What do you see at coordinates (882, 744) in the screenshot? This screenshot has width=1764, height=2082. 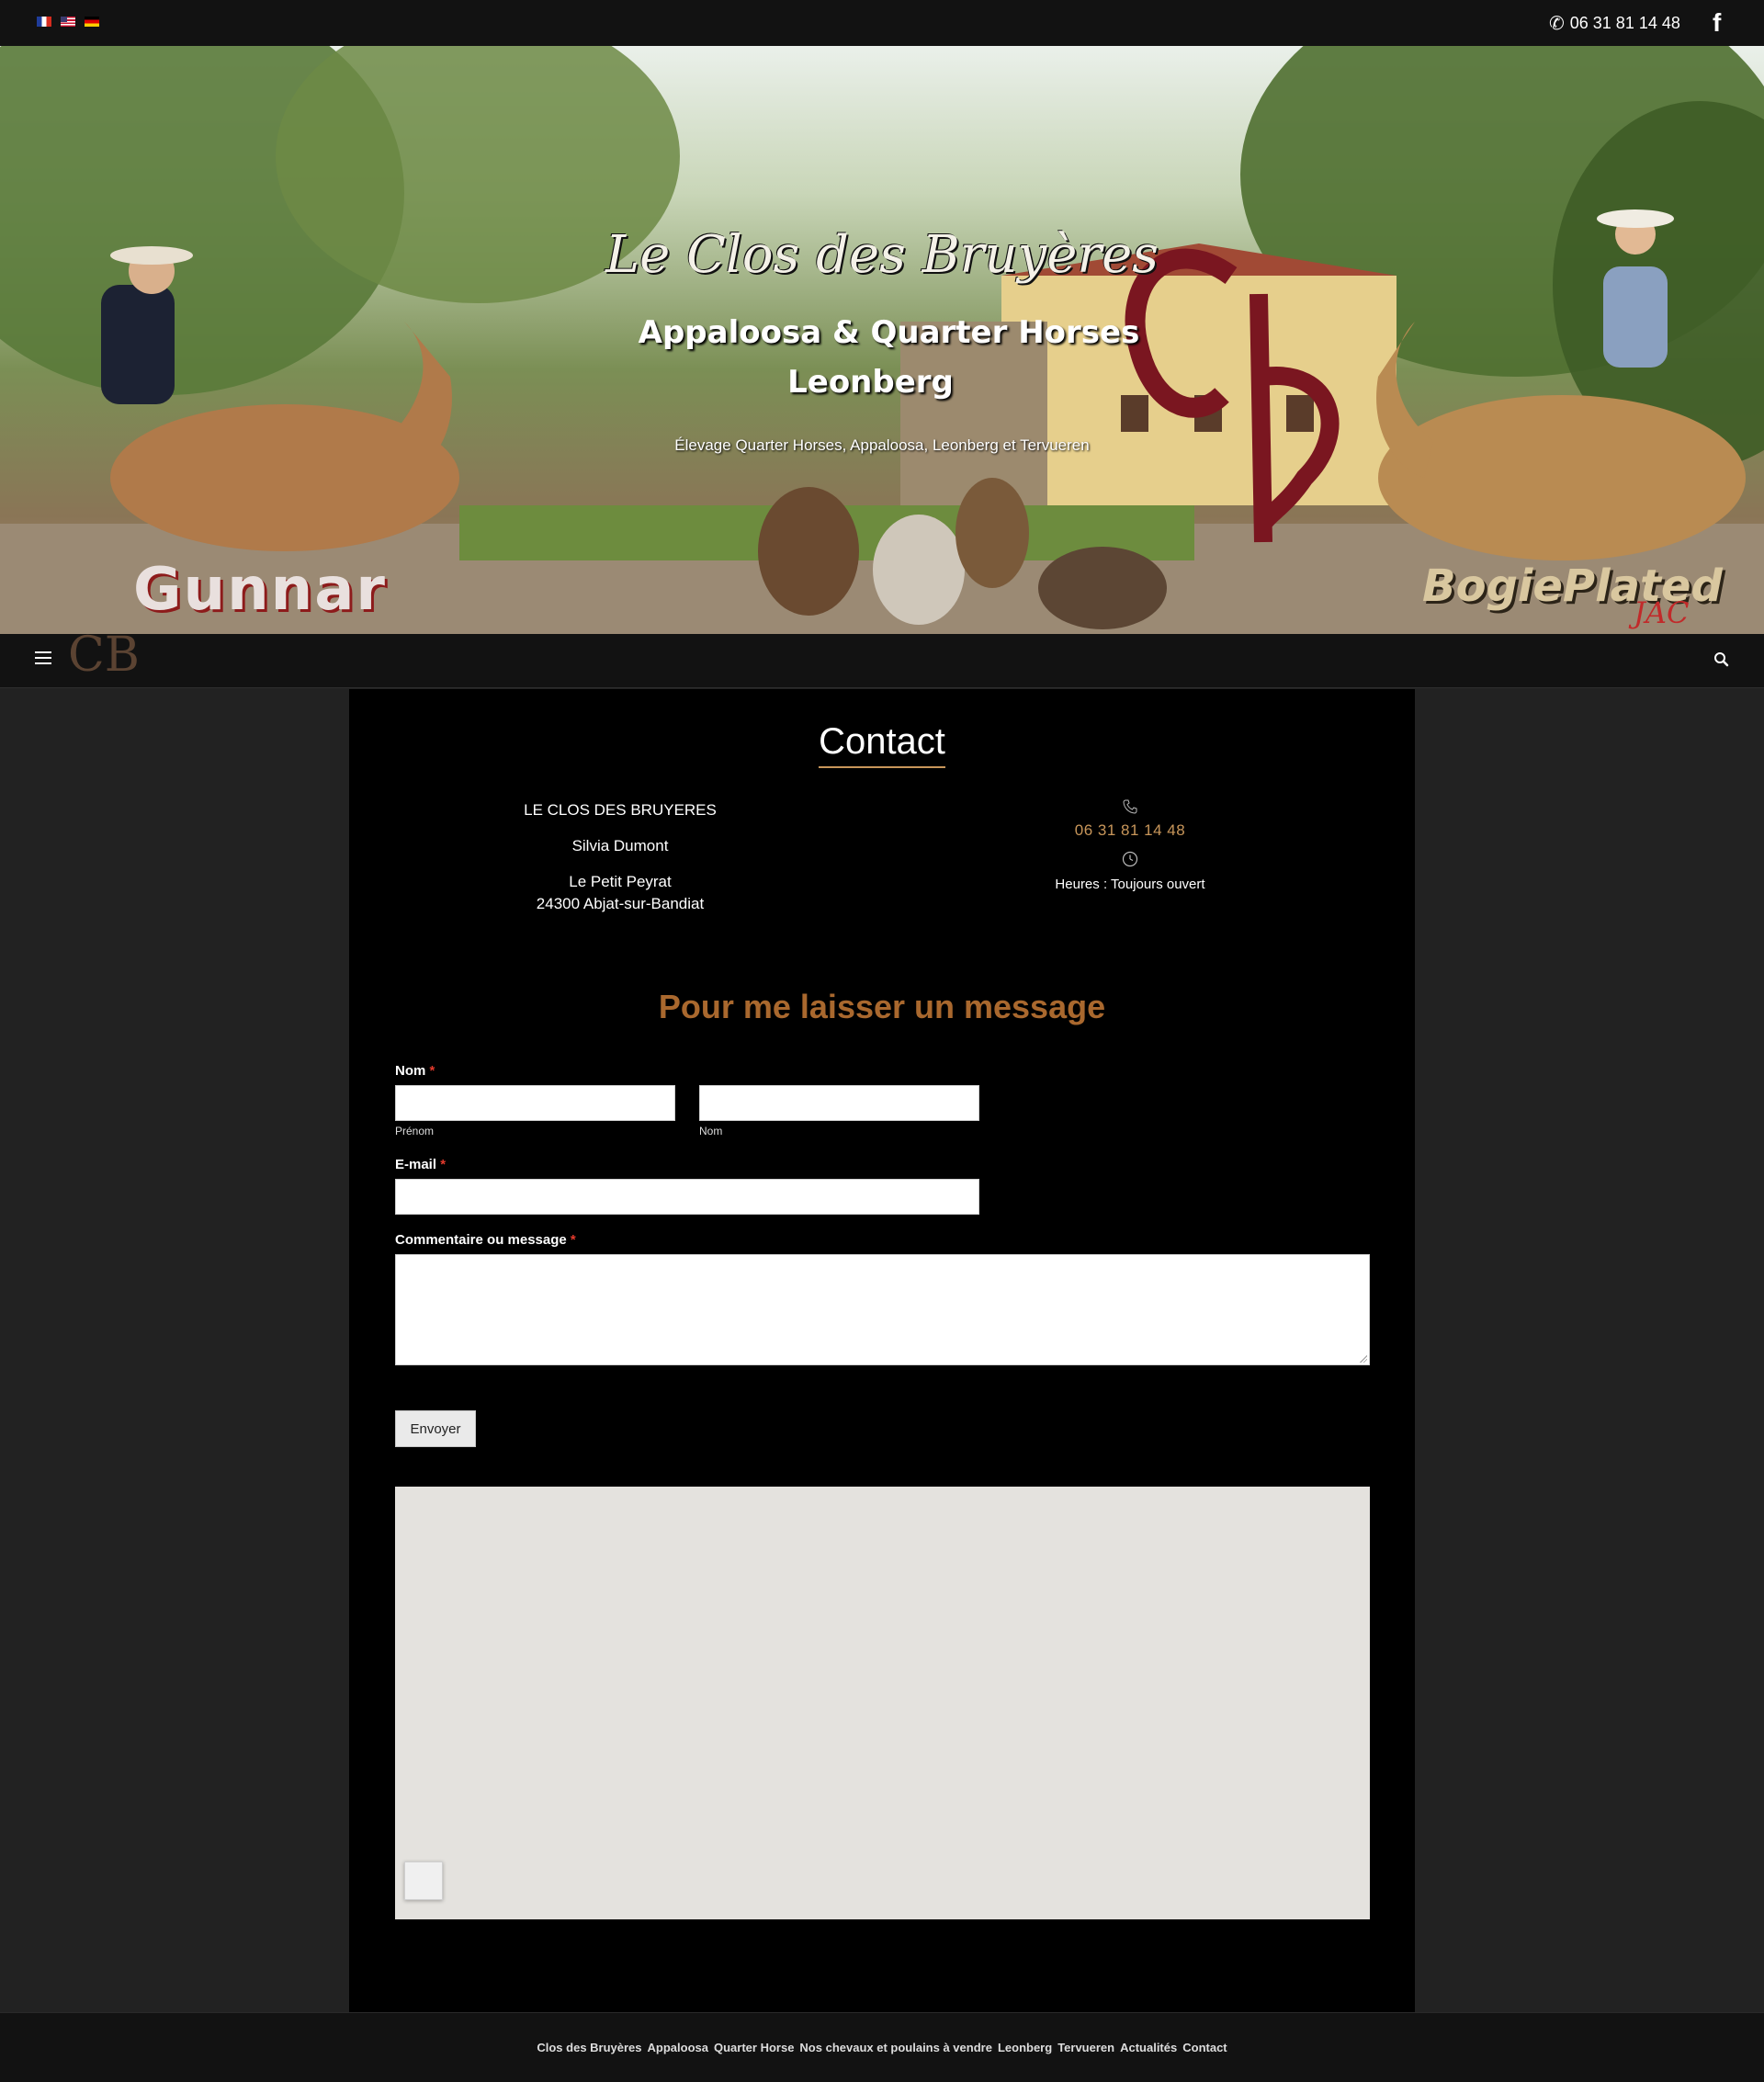 I see `page-title: Contact` at bounding box center [882, 744].